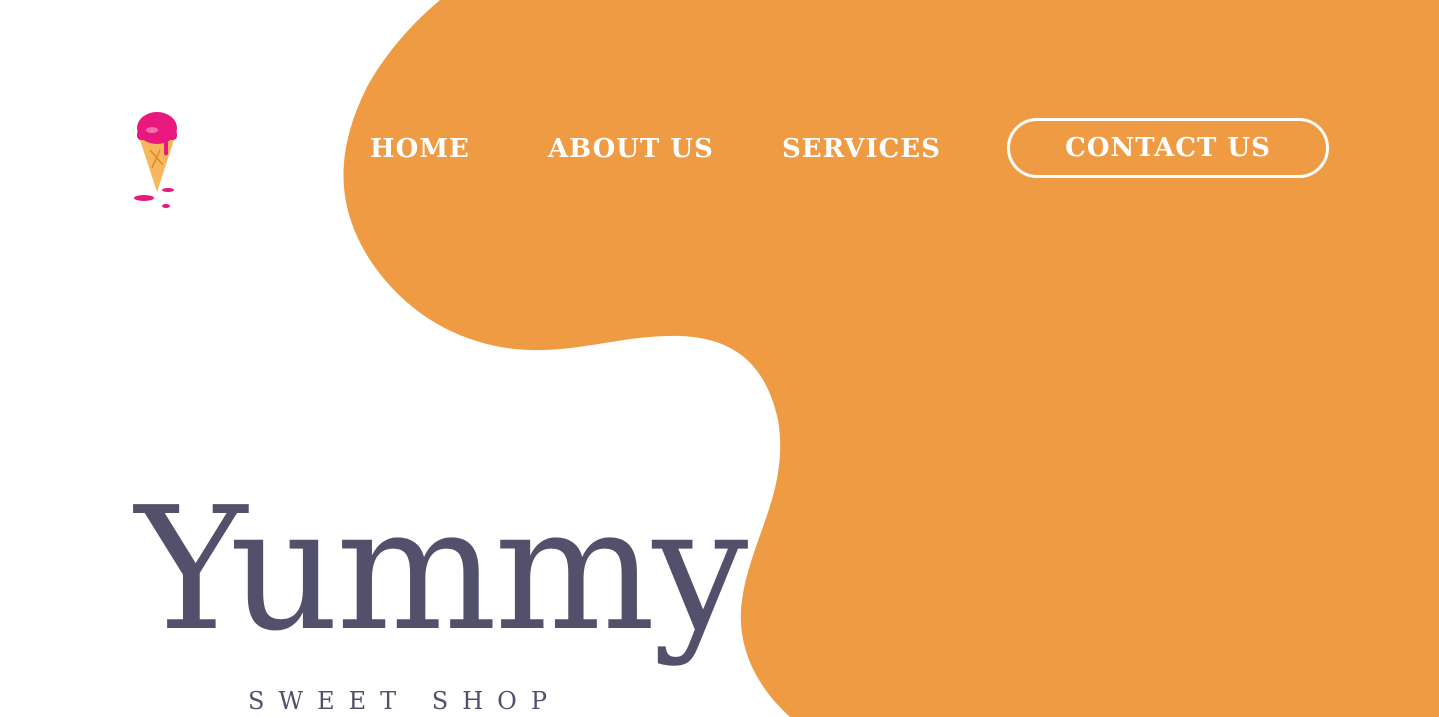 This screenshot has width=1439, height=717. I want to click on contact-us-button: CONTACT US, so click(1168, 148).